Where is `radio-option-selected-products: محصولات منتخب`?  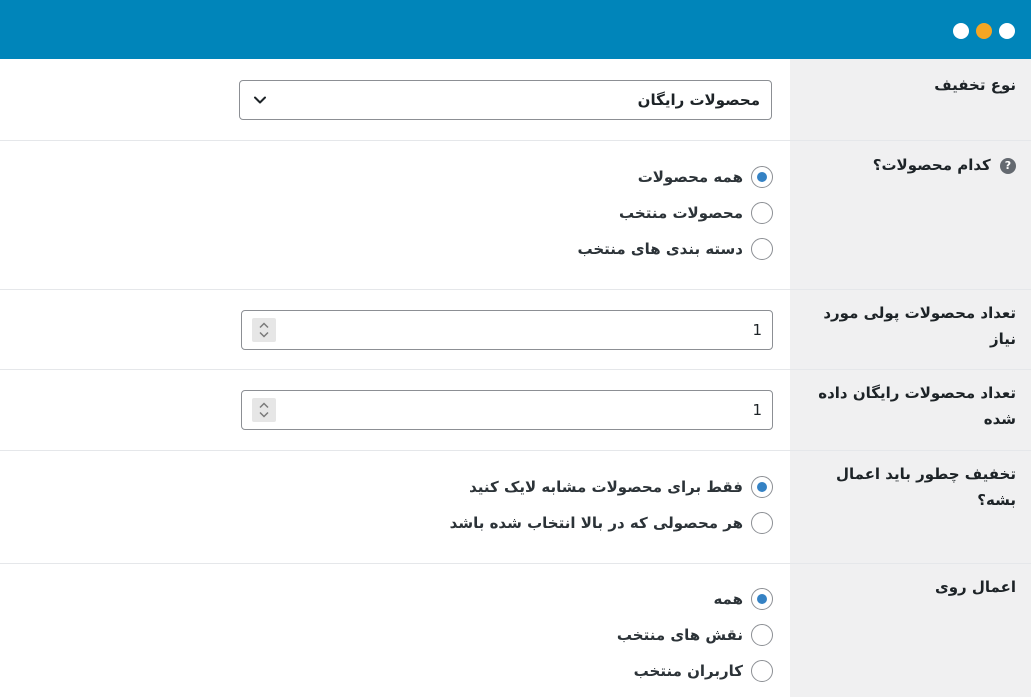 radio-option-selected-products: محصولات منتخب is located at coordinates (675, 213).